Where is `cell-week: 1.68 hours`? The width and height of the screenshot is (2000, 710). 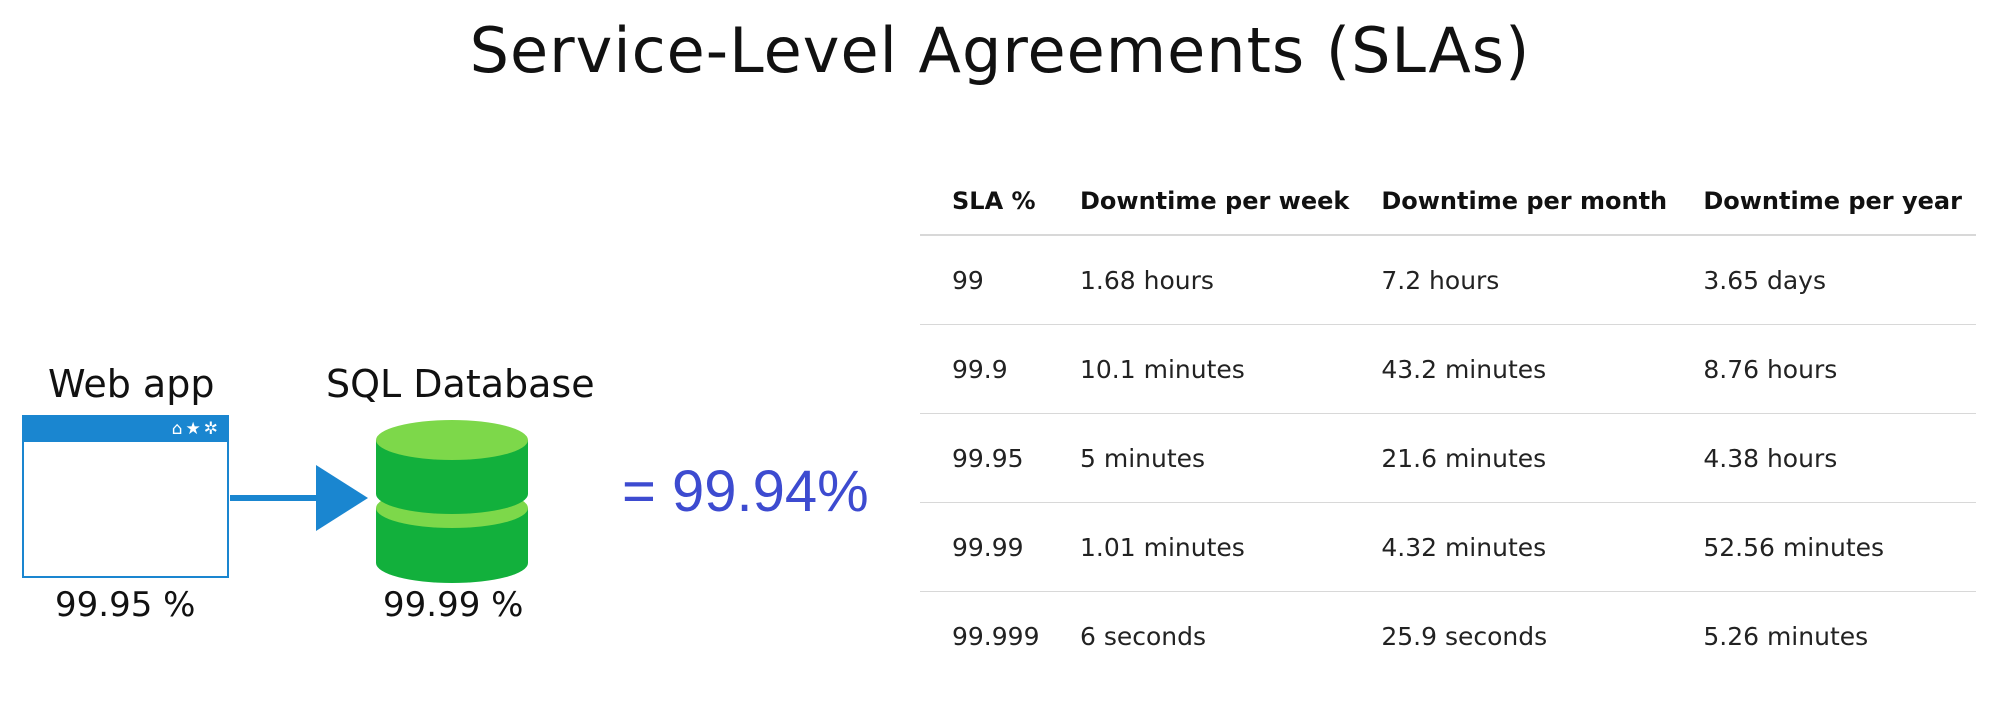 cell-week: 1.68 hours is located at coordinates (1199, 280).